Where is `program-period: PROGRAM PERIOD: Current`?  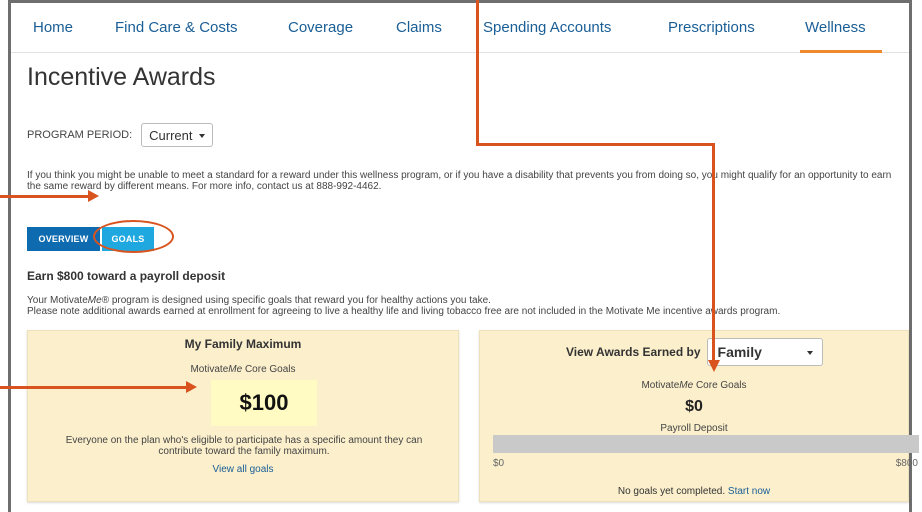
program-period: PROGRAM PERIOD: Current is located at coordinates (120, 135).